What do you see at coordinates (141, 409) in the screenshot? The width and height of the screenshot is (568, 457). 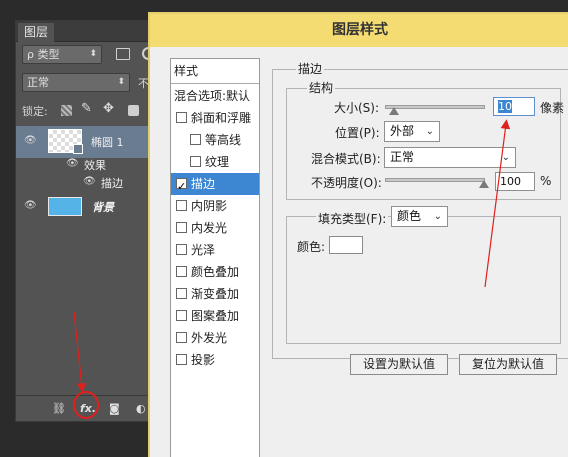 I see `adjustment-layer-icon: ◐` at bounding box center [141, 409].